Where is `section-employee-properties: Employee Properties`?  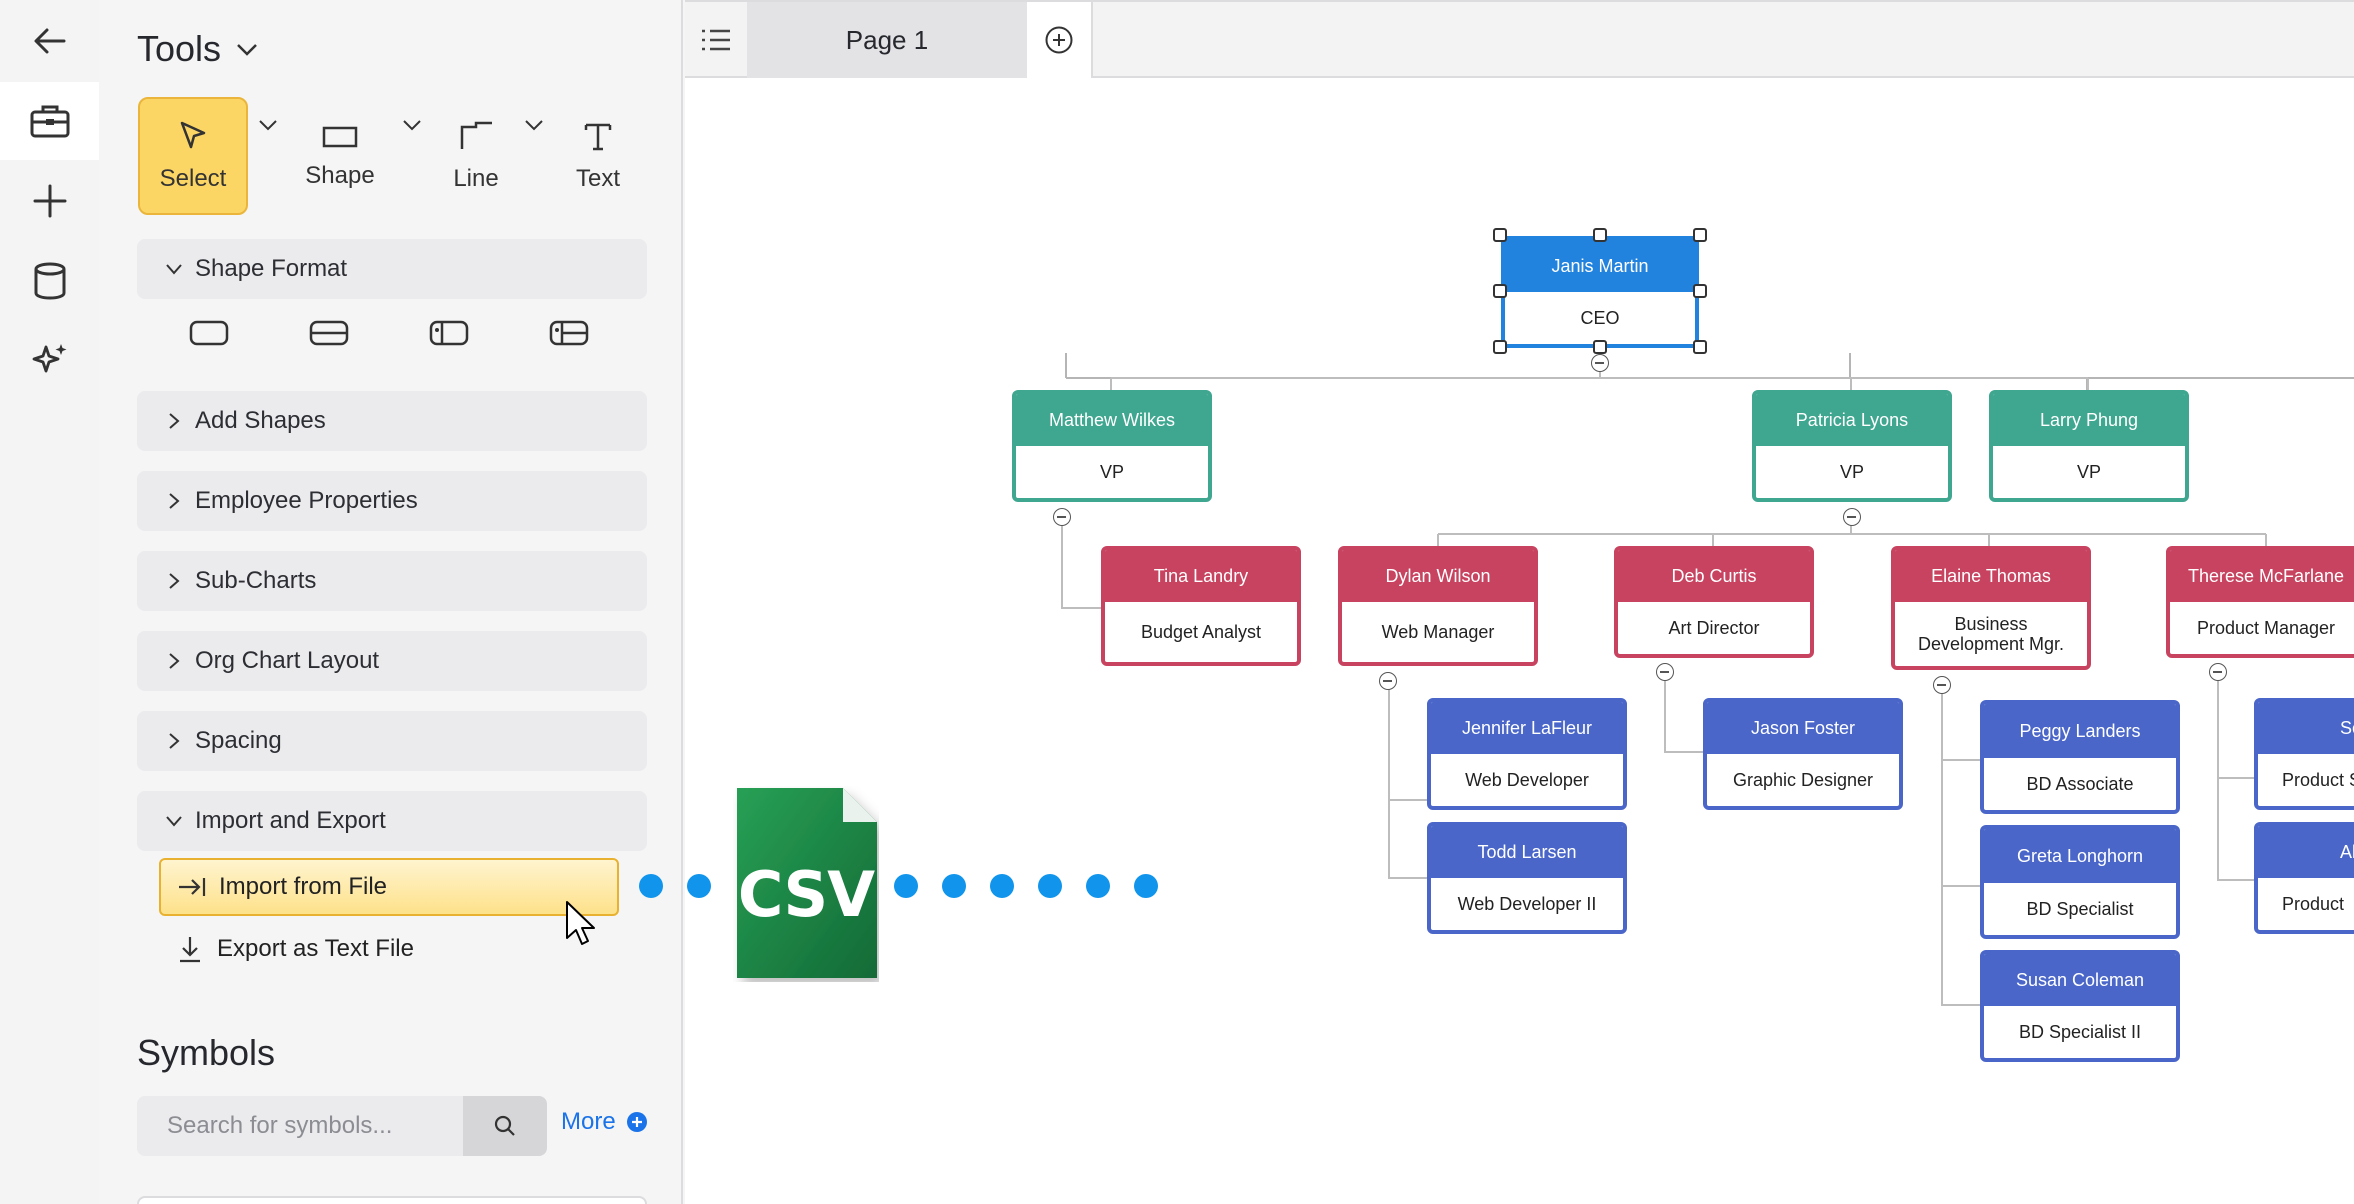
section-employee-properties: Employee Properties is located at coordinates (392, 501).